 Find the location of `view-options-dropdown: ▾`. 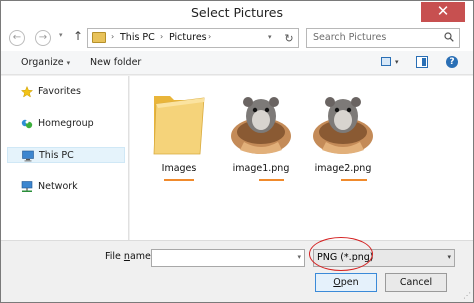

view-options-dropdown: ▾ is located at coordinates (397, 62).